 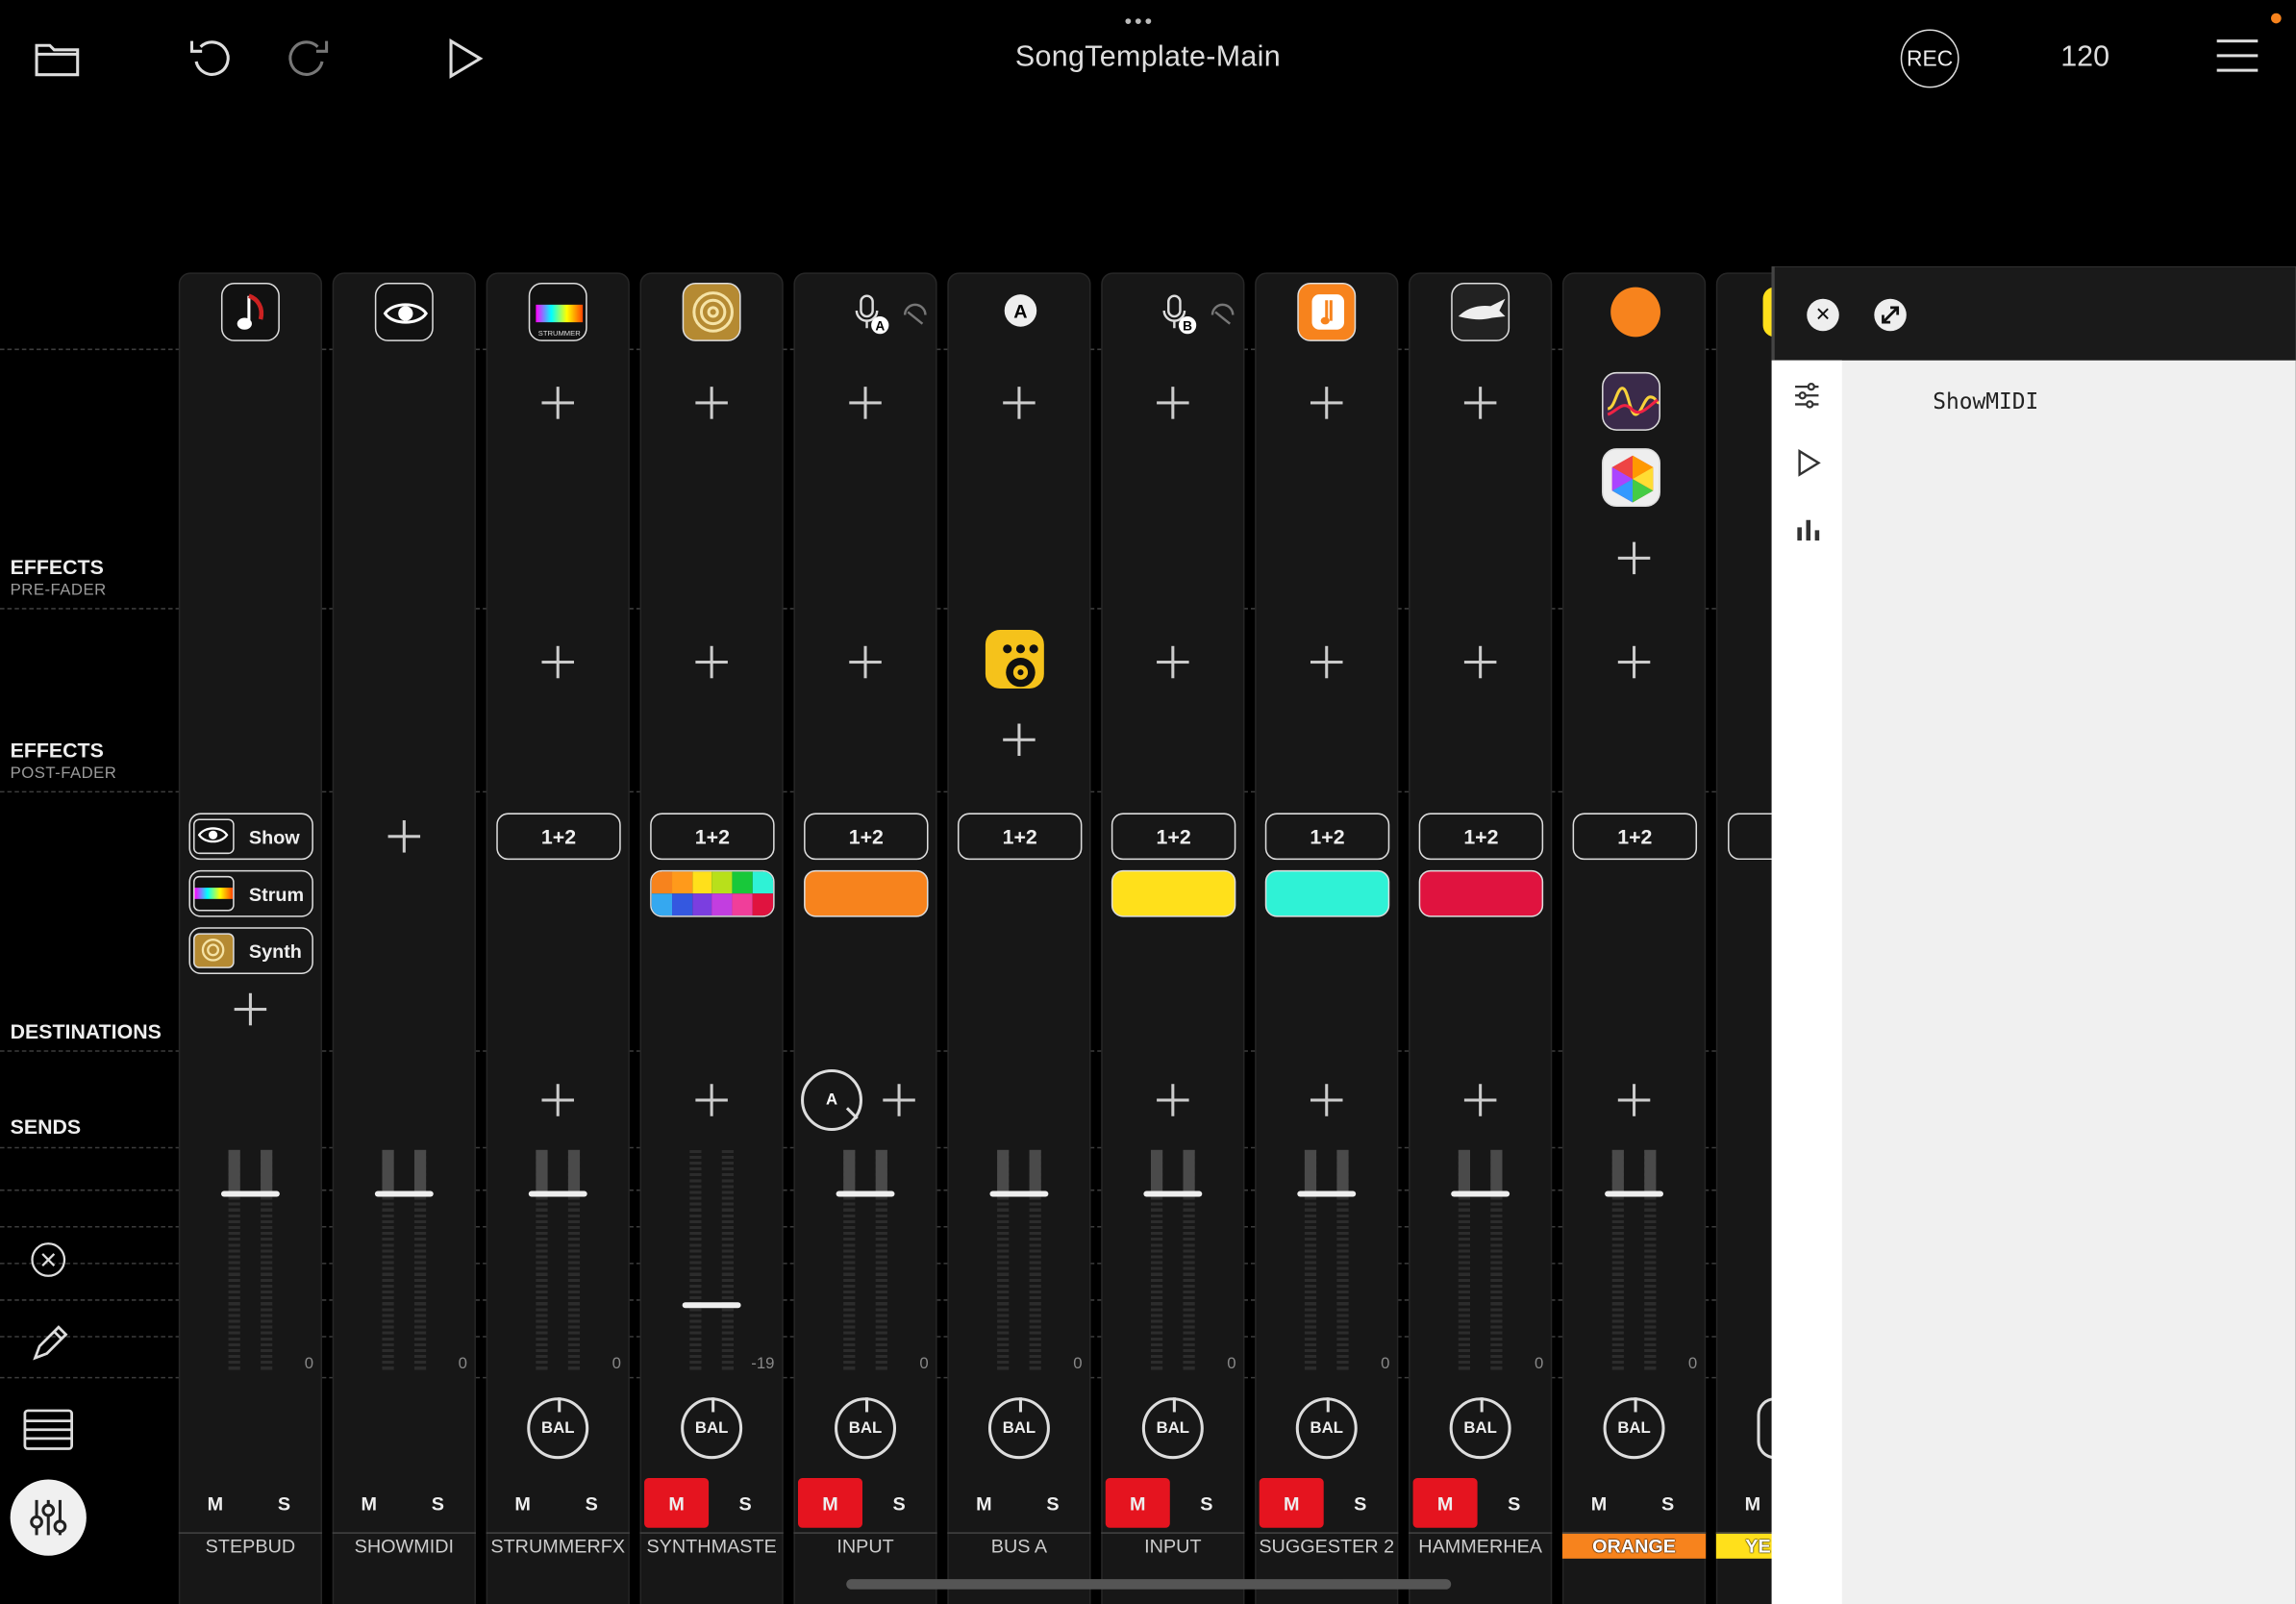 What do you see at coordinates (1806, 399) in the screenshot?
I see `sliders-icon` at bounding box center [1806, 399].